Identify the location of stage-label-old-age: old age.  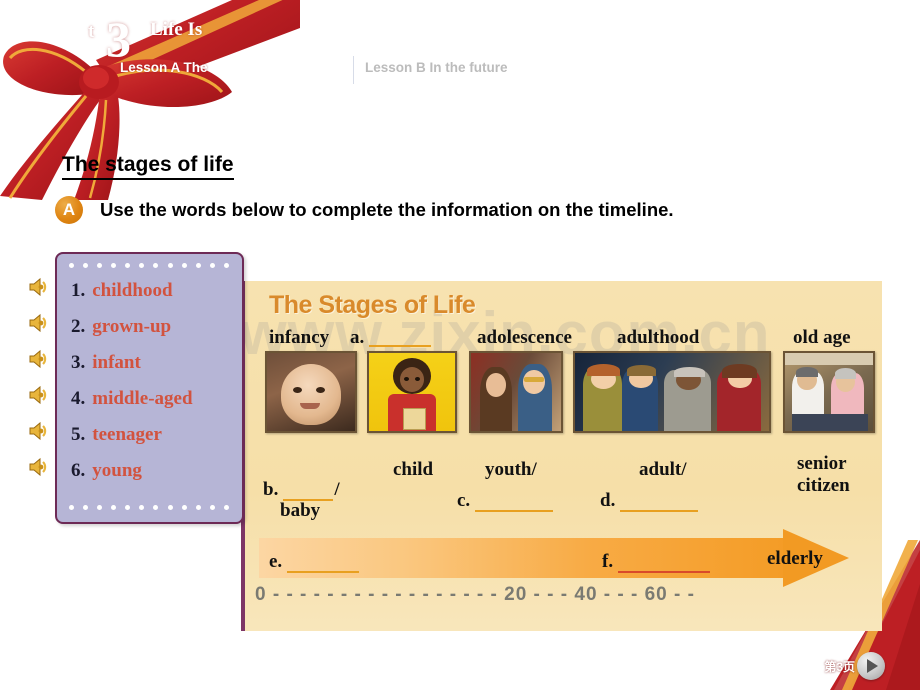
(822, 337).